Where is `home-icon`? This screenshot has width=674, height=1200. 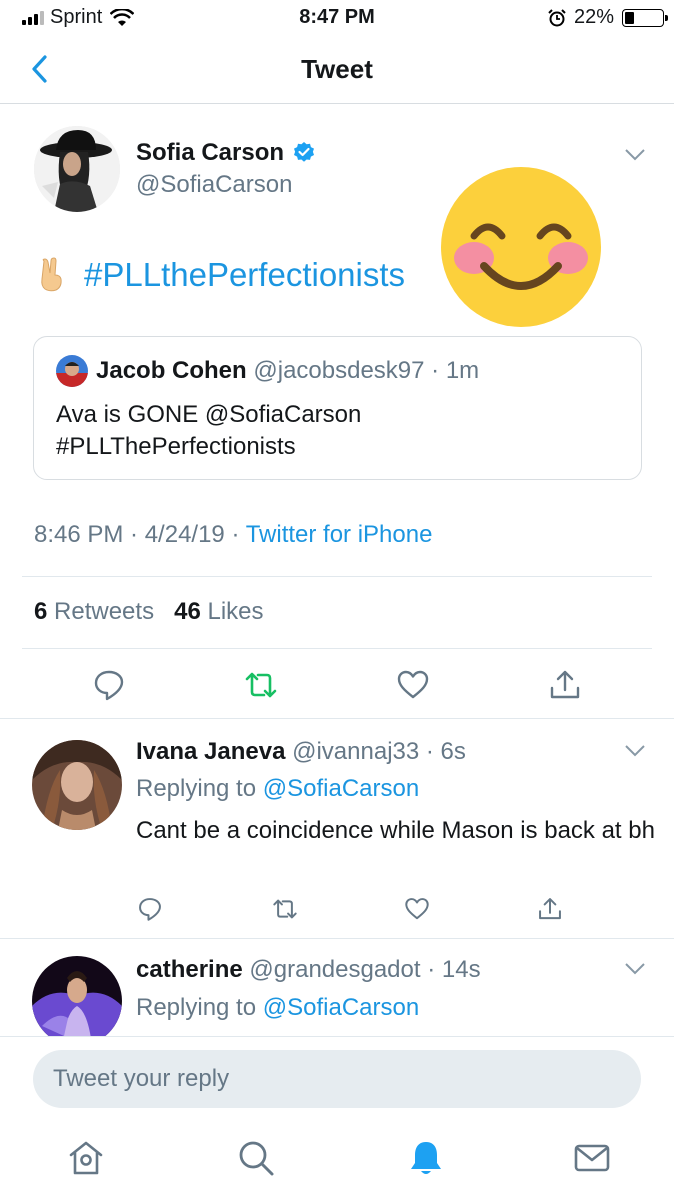 home-icon is located at coordinates (86, 1158).